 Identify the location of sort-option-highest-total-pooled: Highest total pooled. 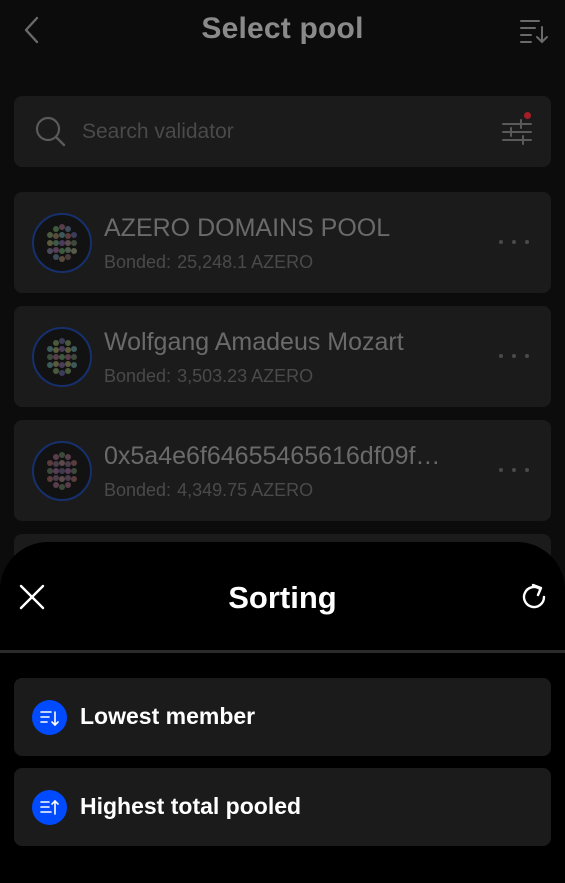
(282, 807).